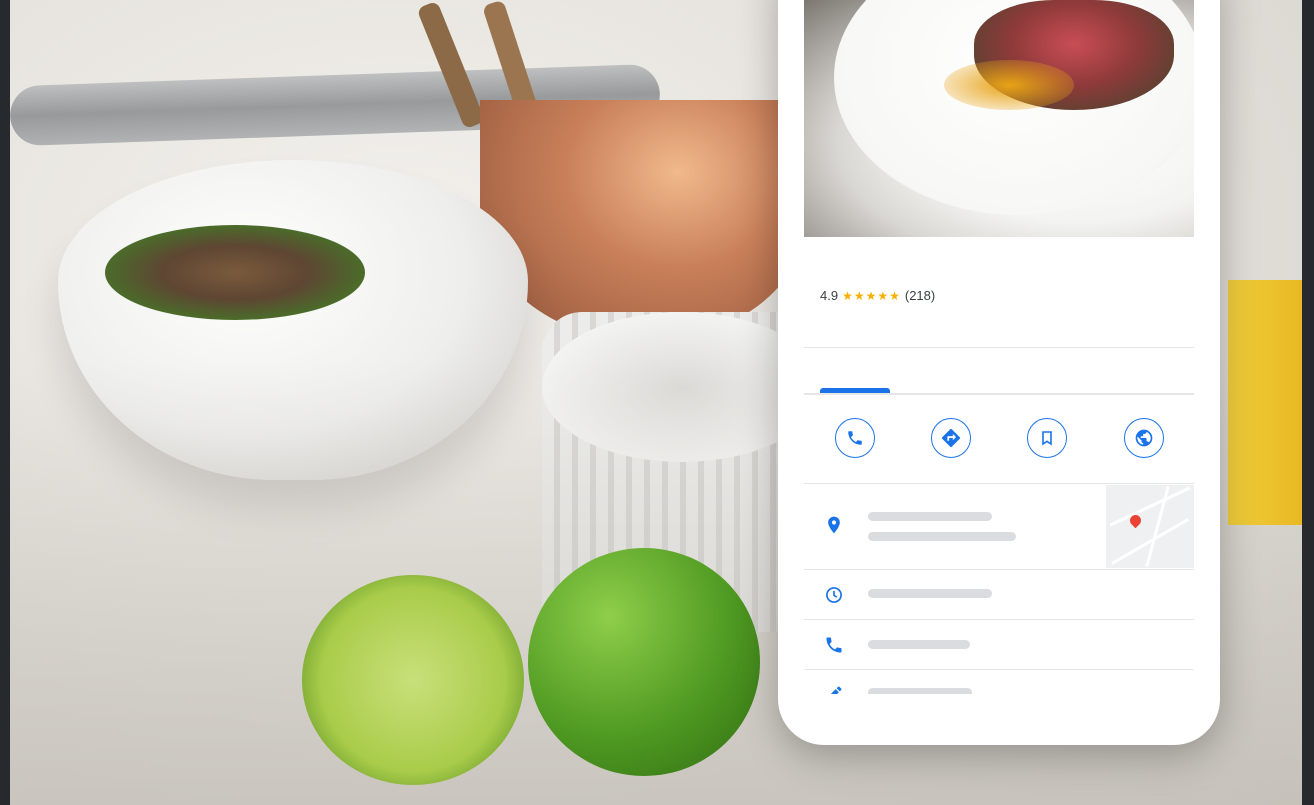  I want to click on website-icon, so click(1144, 438).